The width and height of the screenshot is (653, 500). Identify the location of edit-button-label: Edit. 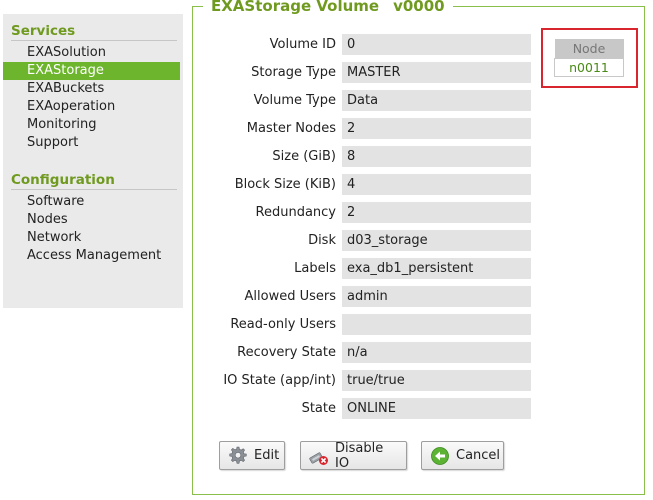
(267, 455).